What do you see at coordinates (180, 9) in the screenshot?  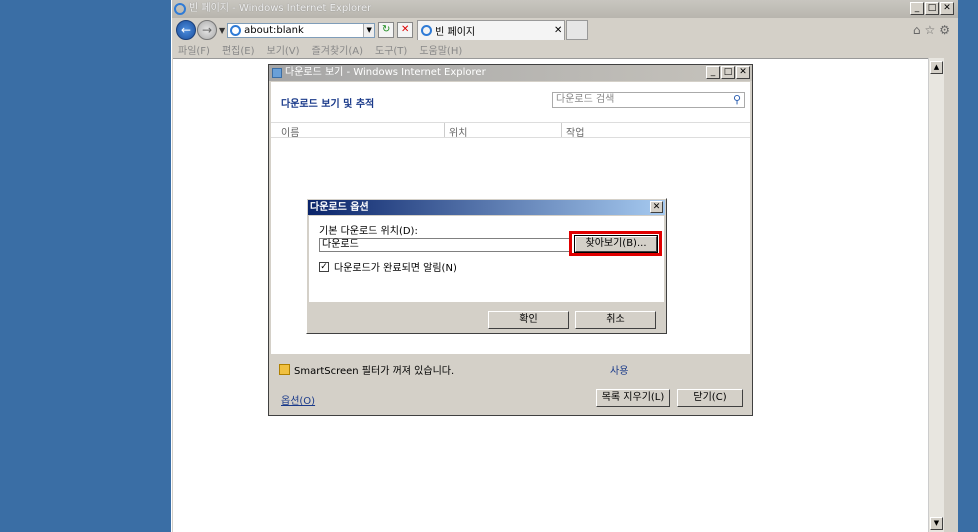 I see `ie-logo-icon` at bounding box center [180, 9].